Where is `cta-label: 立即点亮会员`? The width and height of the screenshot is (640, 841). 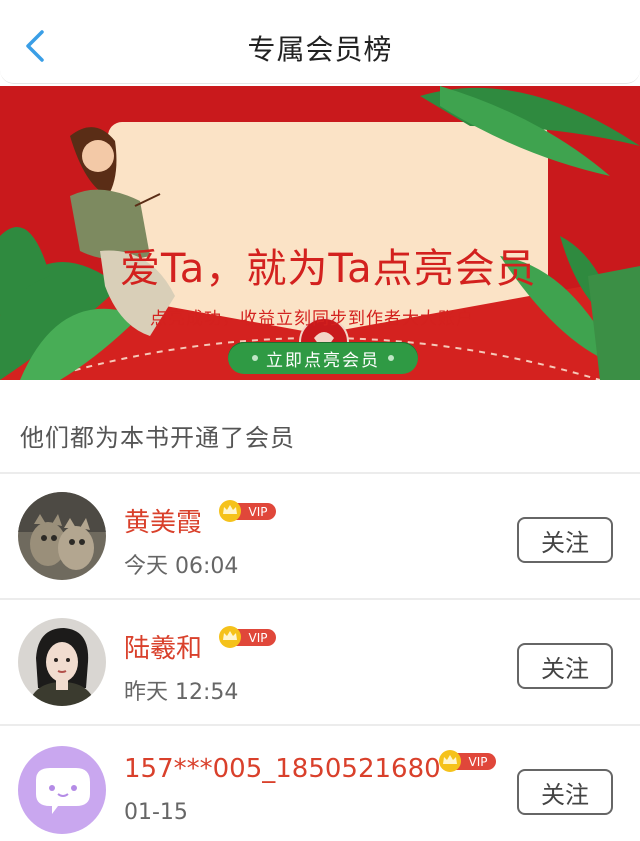
cta-label: 立即点亮会员 is located at coordinates (323, 360).